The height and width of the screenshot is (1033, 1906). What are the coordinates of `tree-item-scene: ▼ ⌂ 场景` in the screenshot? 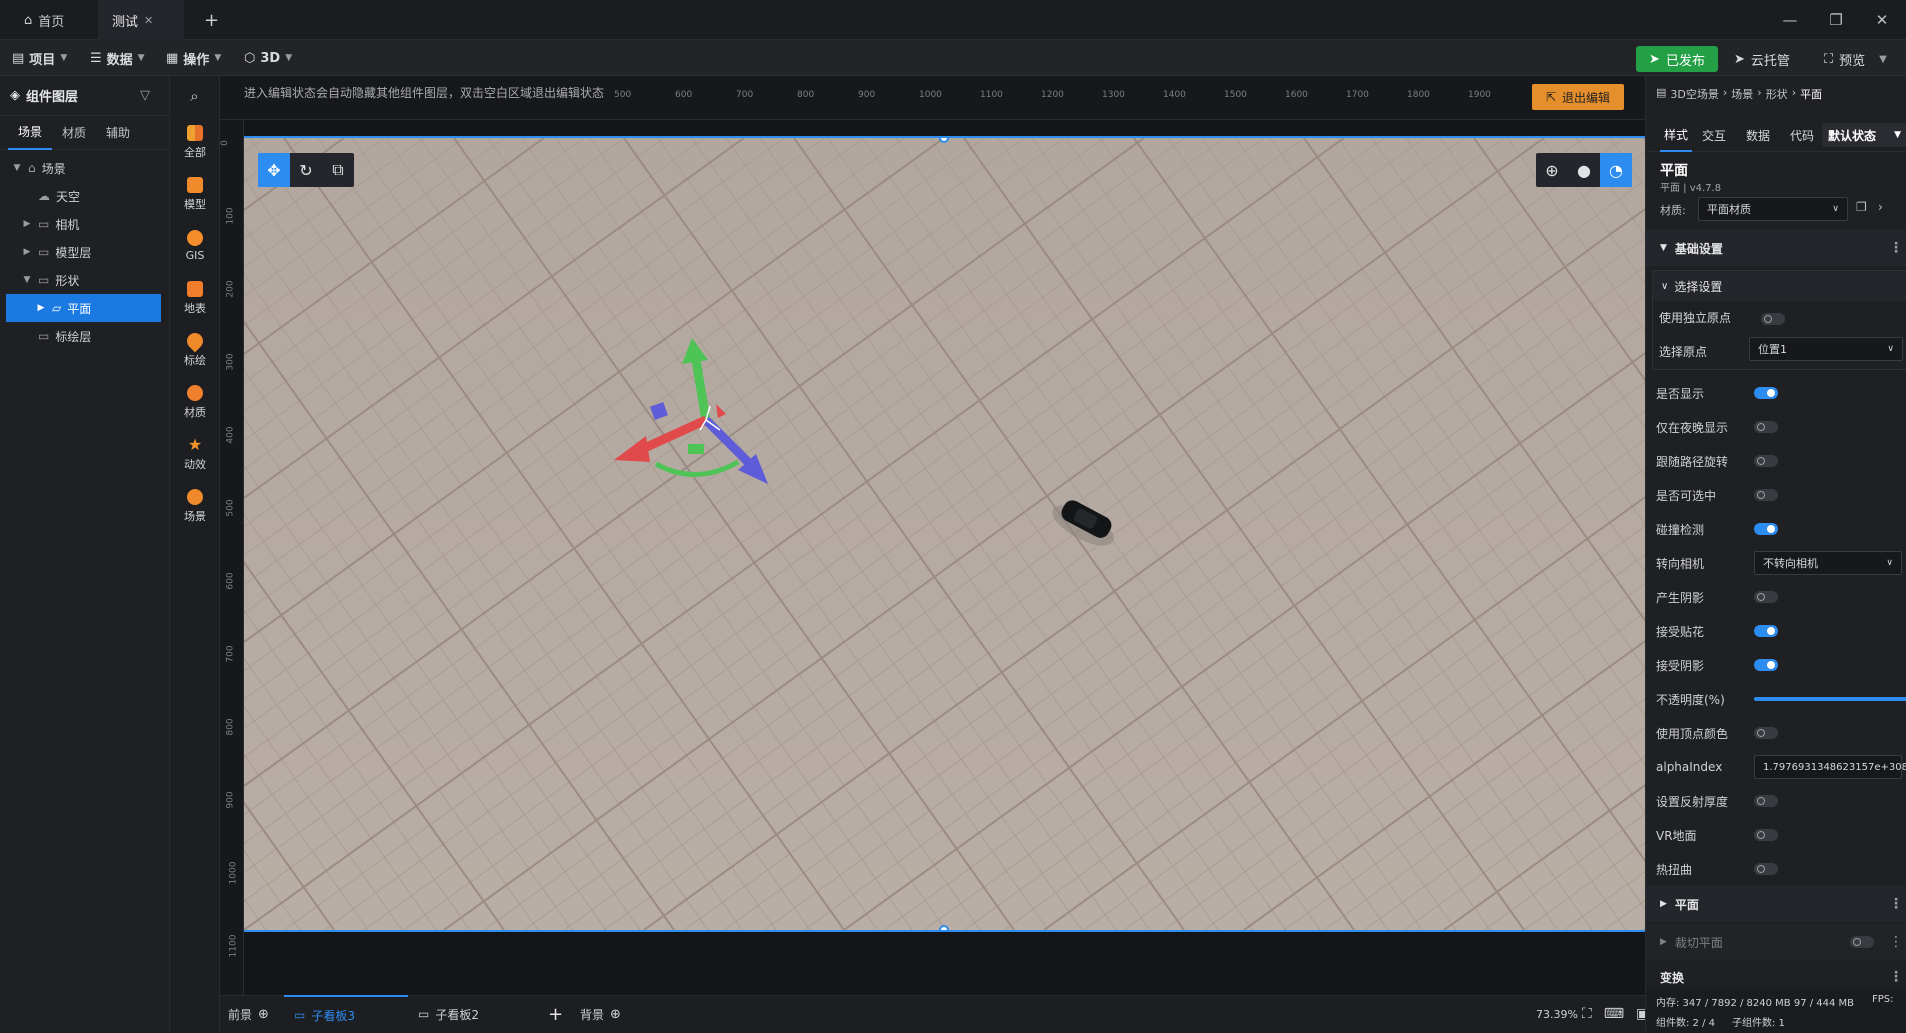 It's located at (84, 168).